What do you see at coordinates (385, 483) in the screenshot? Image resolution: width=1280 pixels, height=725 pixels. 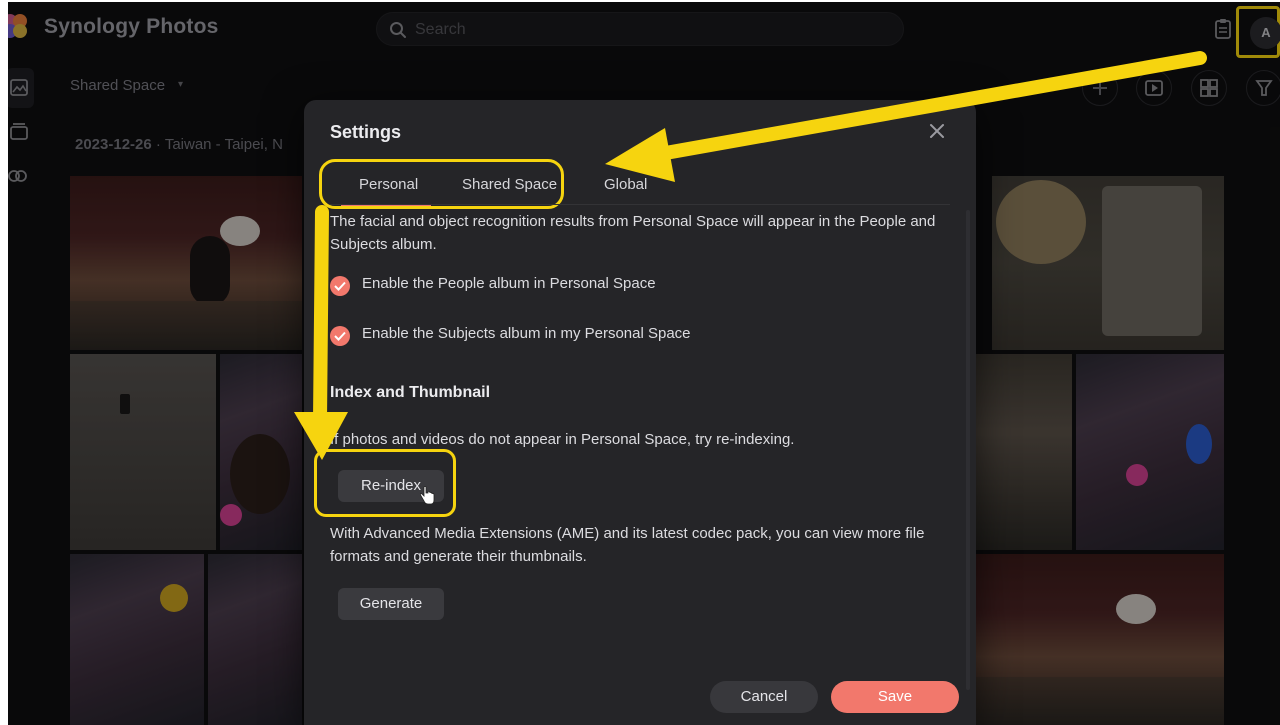 I see `reindex-annotation-highlight` at bounding box center [385, 483].